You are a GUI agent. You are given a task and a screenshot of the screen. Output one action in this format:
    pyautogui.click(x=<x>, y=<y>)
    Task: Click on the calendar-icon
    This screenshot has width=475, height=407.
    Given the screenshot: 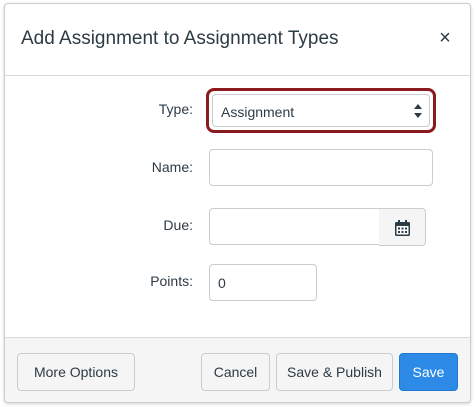 What is the action you would take?
    pyautogui.click(x=402, y=228)
    